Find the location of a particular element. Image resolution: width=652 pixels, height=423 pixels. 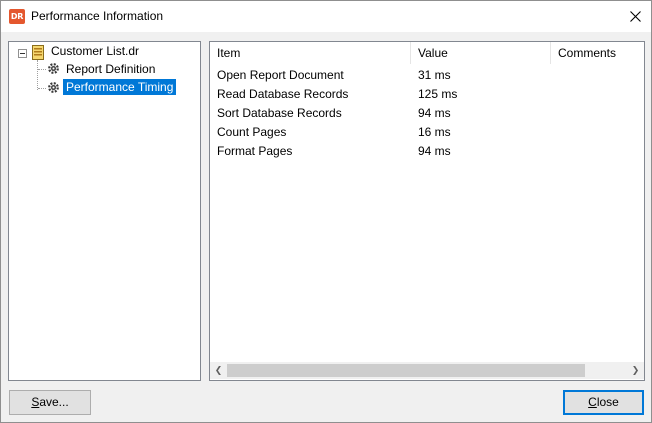

collapse-toggle-icon is located at coordinates (22, 53).